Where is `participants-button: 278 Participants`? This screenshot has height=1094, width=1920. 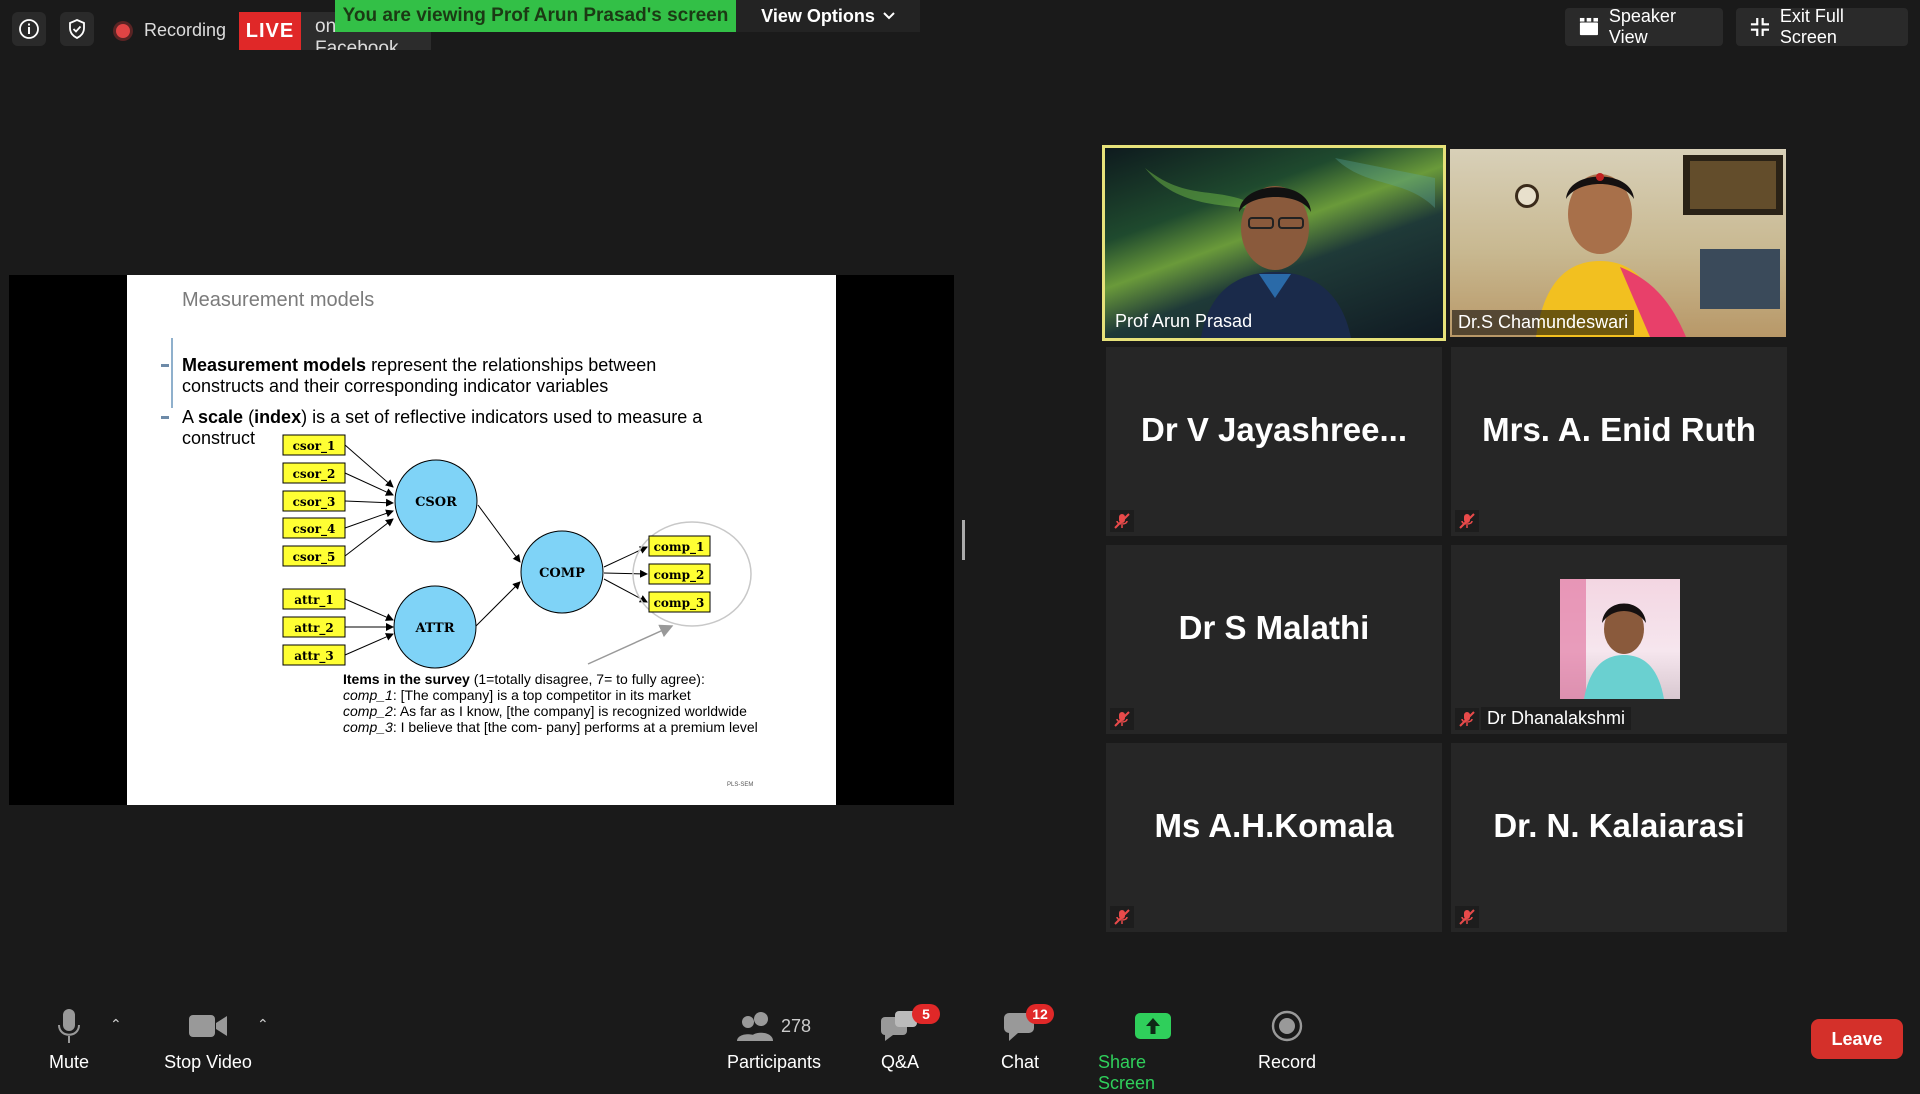
participants-button: 278 Participants is located at coordinates (774, 1039).